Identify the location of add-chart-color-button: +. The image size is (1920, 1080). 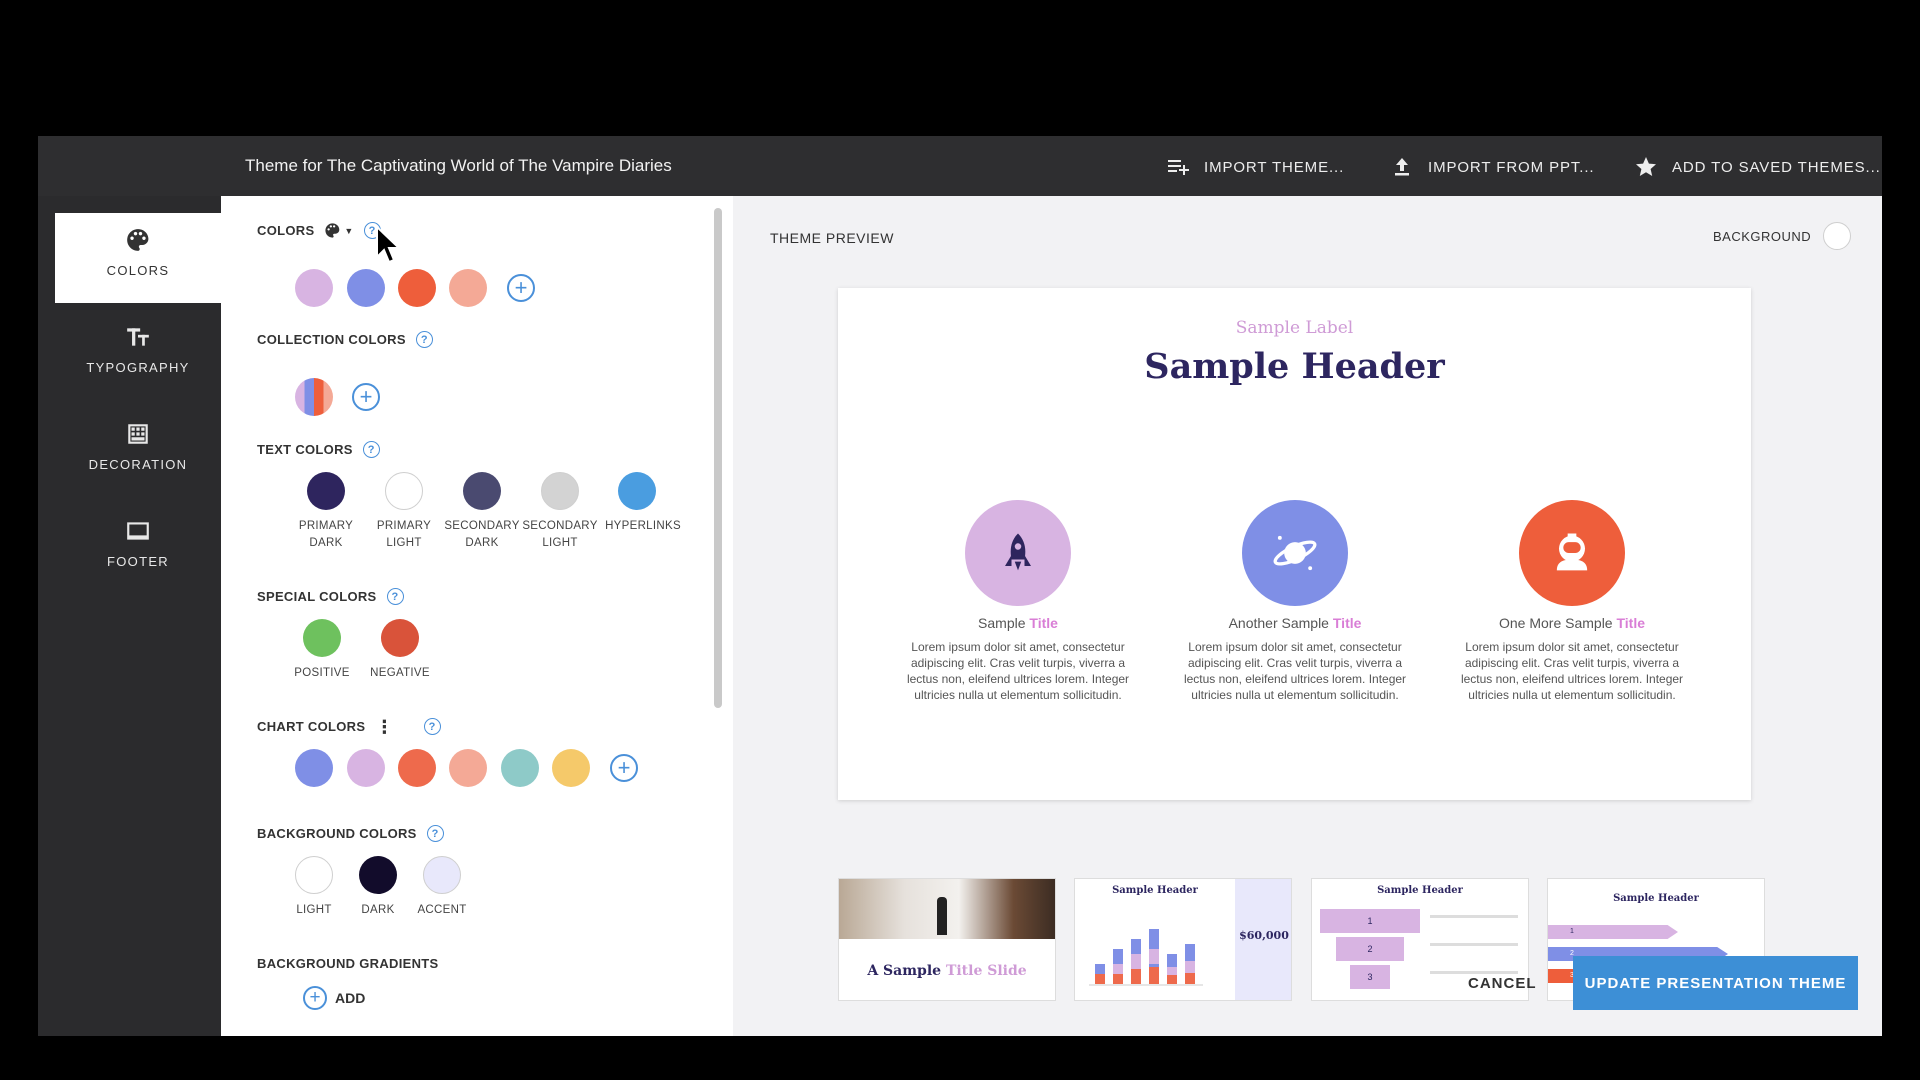
(624, 768).